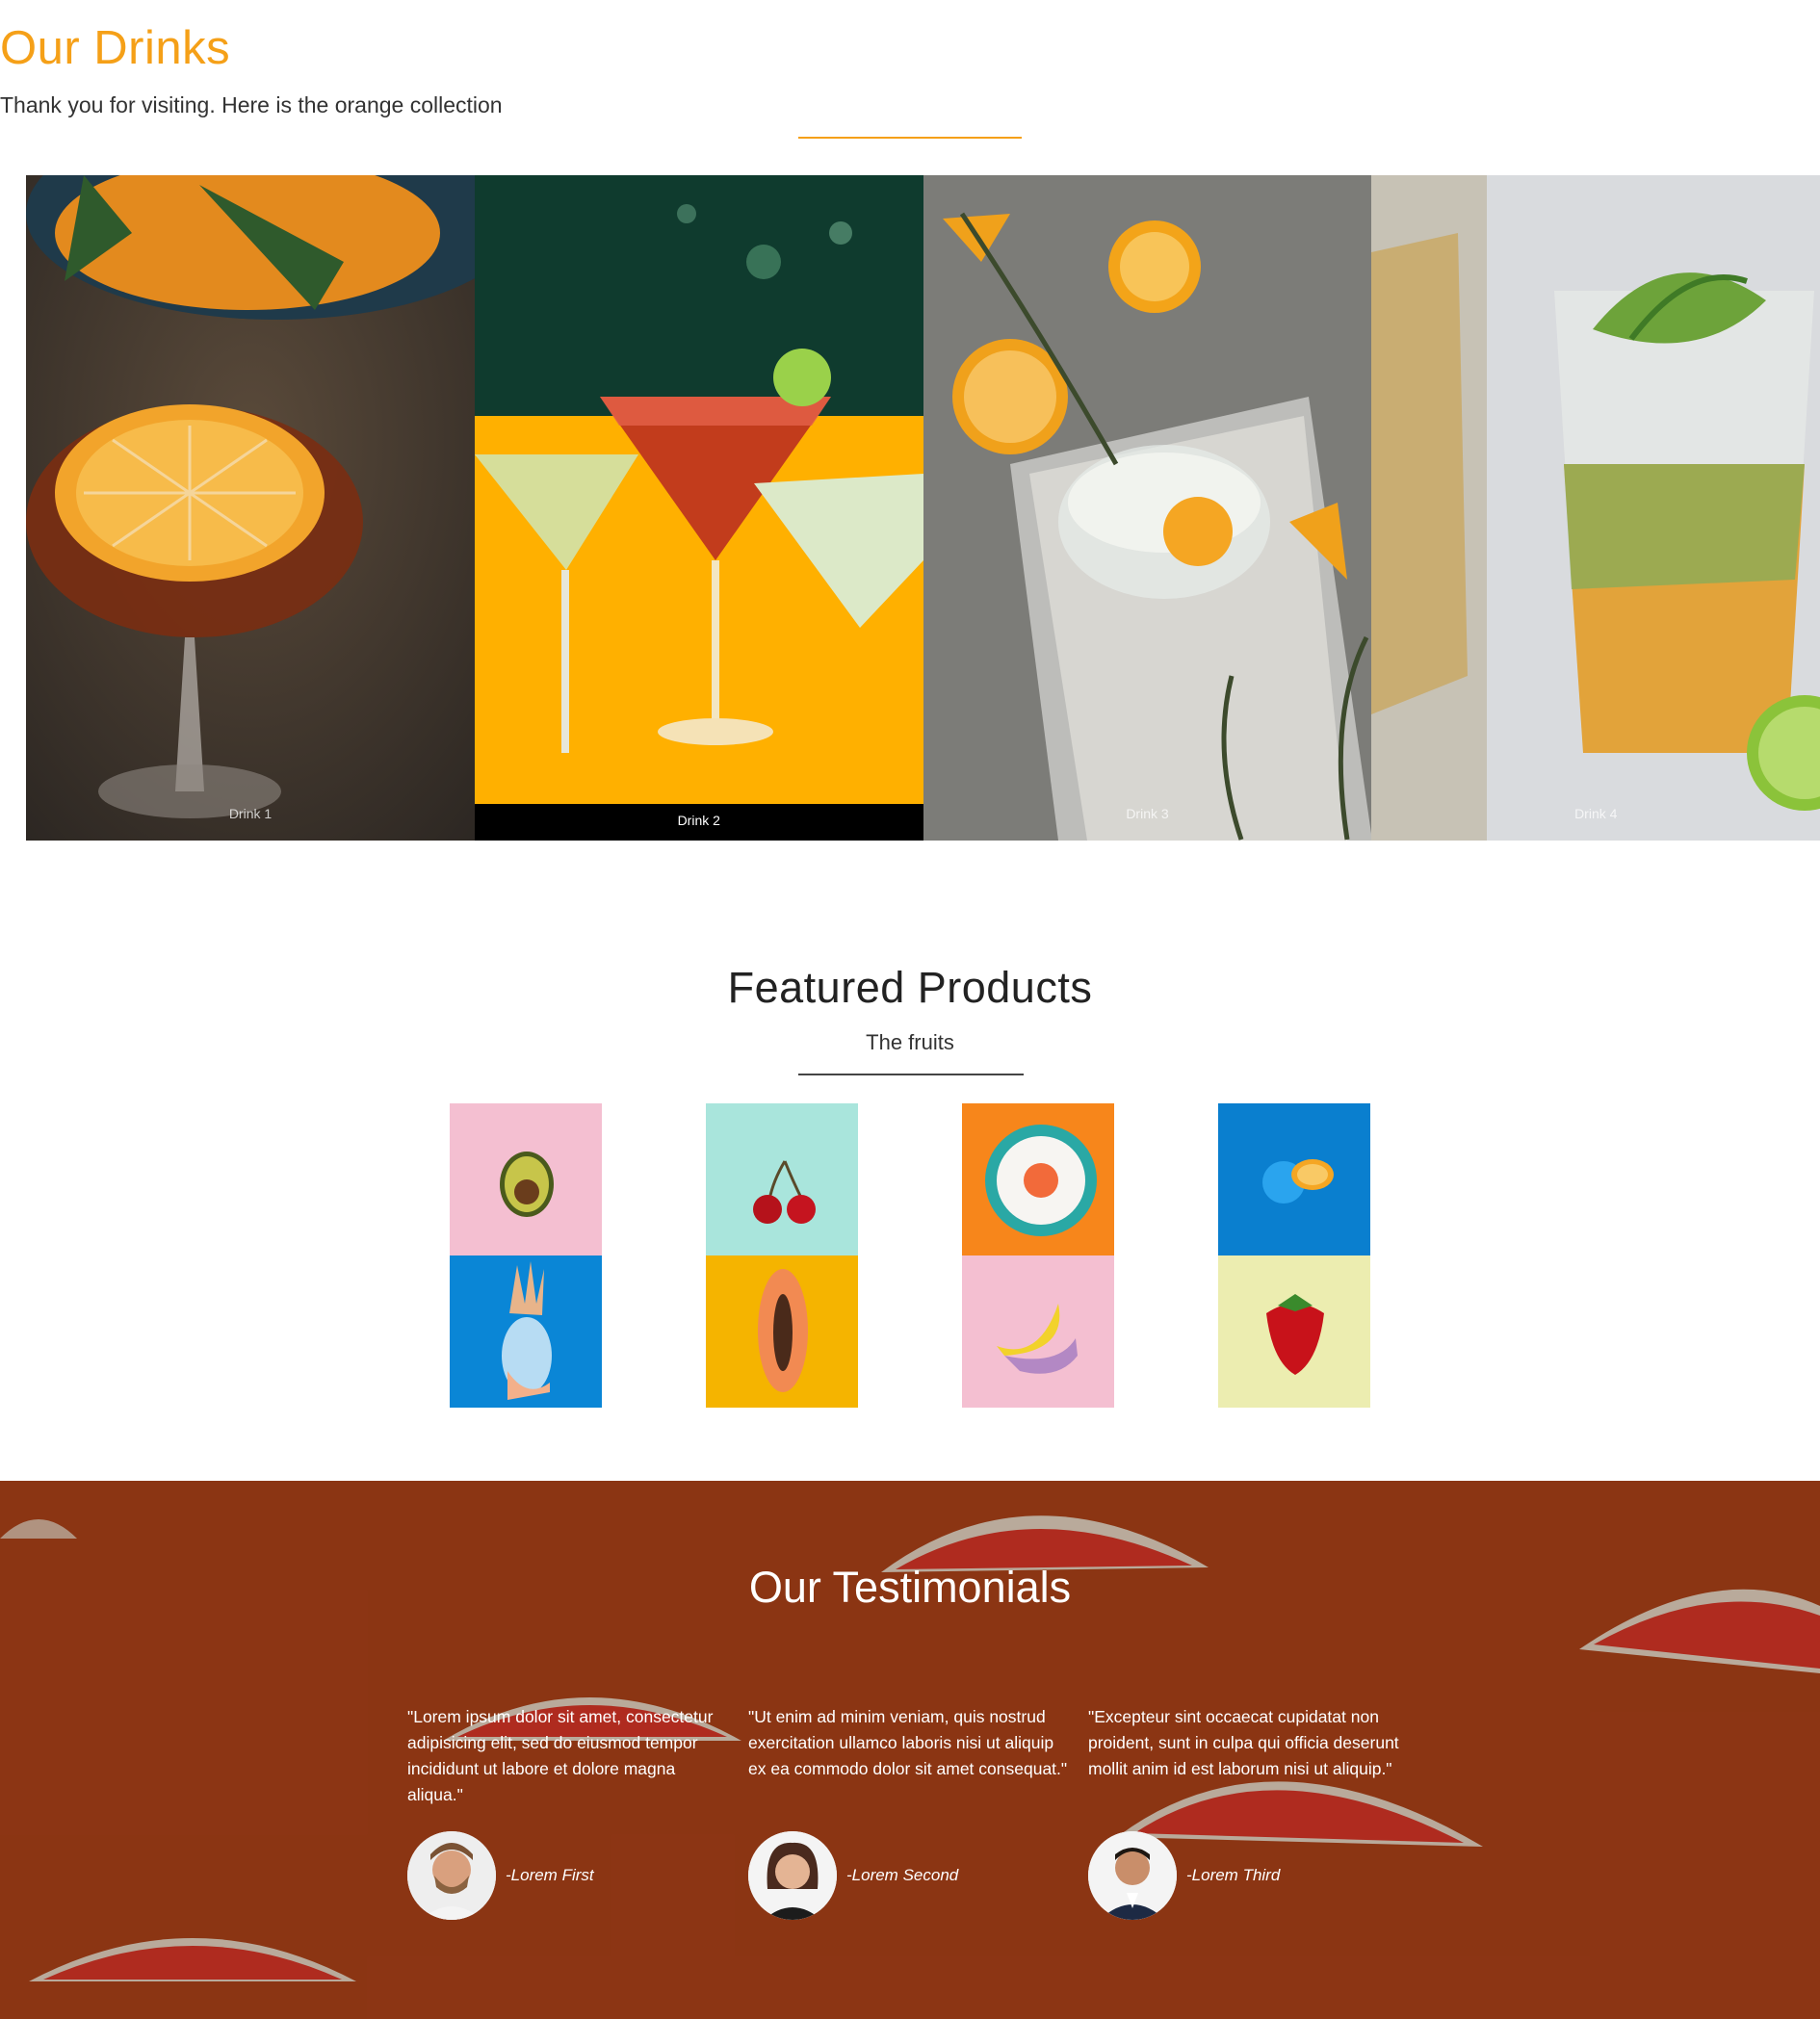 The width and height of the screenshot is (1820, 2019). I want to click on drink-1-image, so click(251, 508).